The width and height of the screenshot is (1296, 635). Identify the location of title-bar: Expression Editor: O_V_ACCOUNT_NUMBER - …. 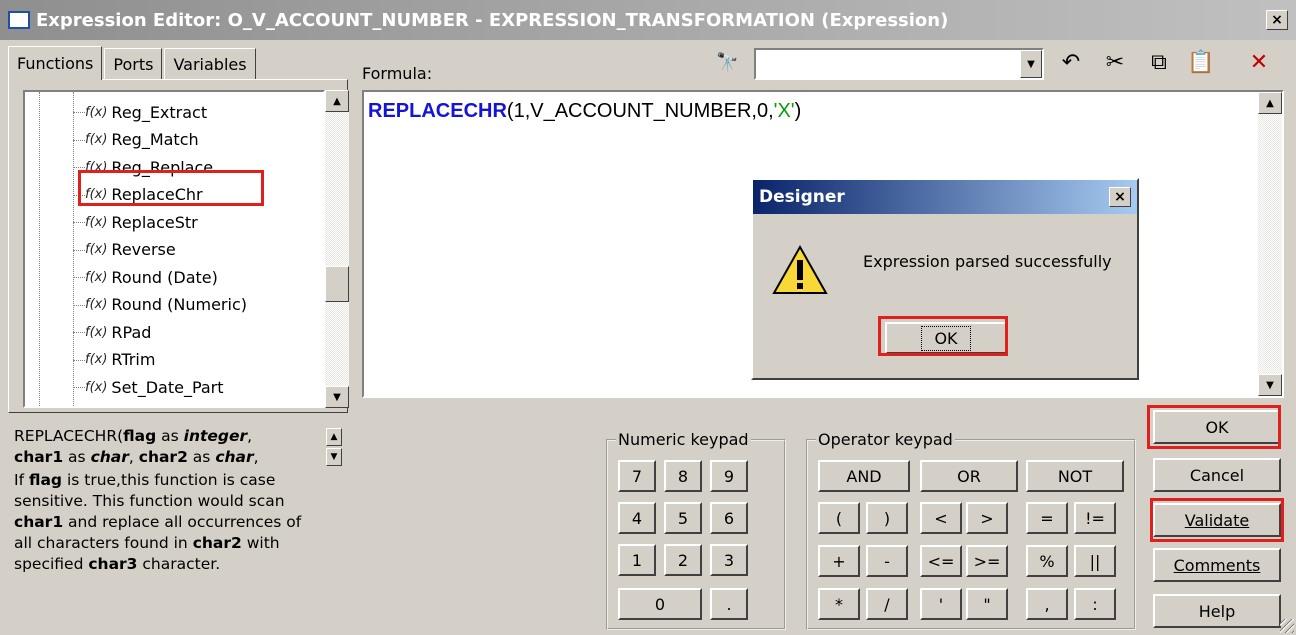
(648, 20).